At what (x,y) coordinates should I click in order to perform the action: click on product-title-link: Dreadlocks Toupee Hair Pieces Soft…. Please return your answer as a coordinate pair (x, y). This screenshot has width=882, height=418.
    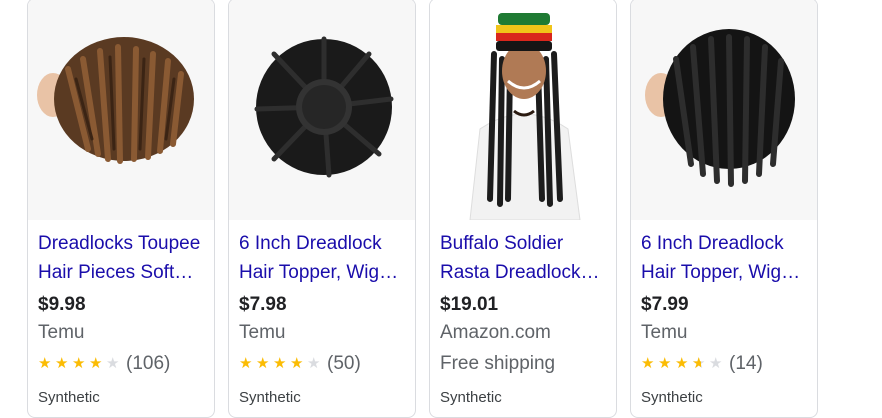
    Looking at the image, I should click on (122, 258).